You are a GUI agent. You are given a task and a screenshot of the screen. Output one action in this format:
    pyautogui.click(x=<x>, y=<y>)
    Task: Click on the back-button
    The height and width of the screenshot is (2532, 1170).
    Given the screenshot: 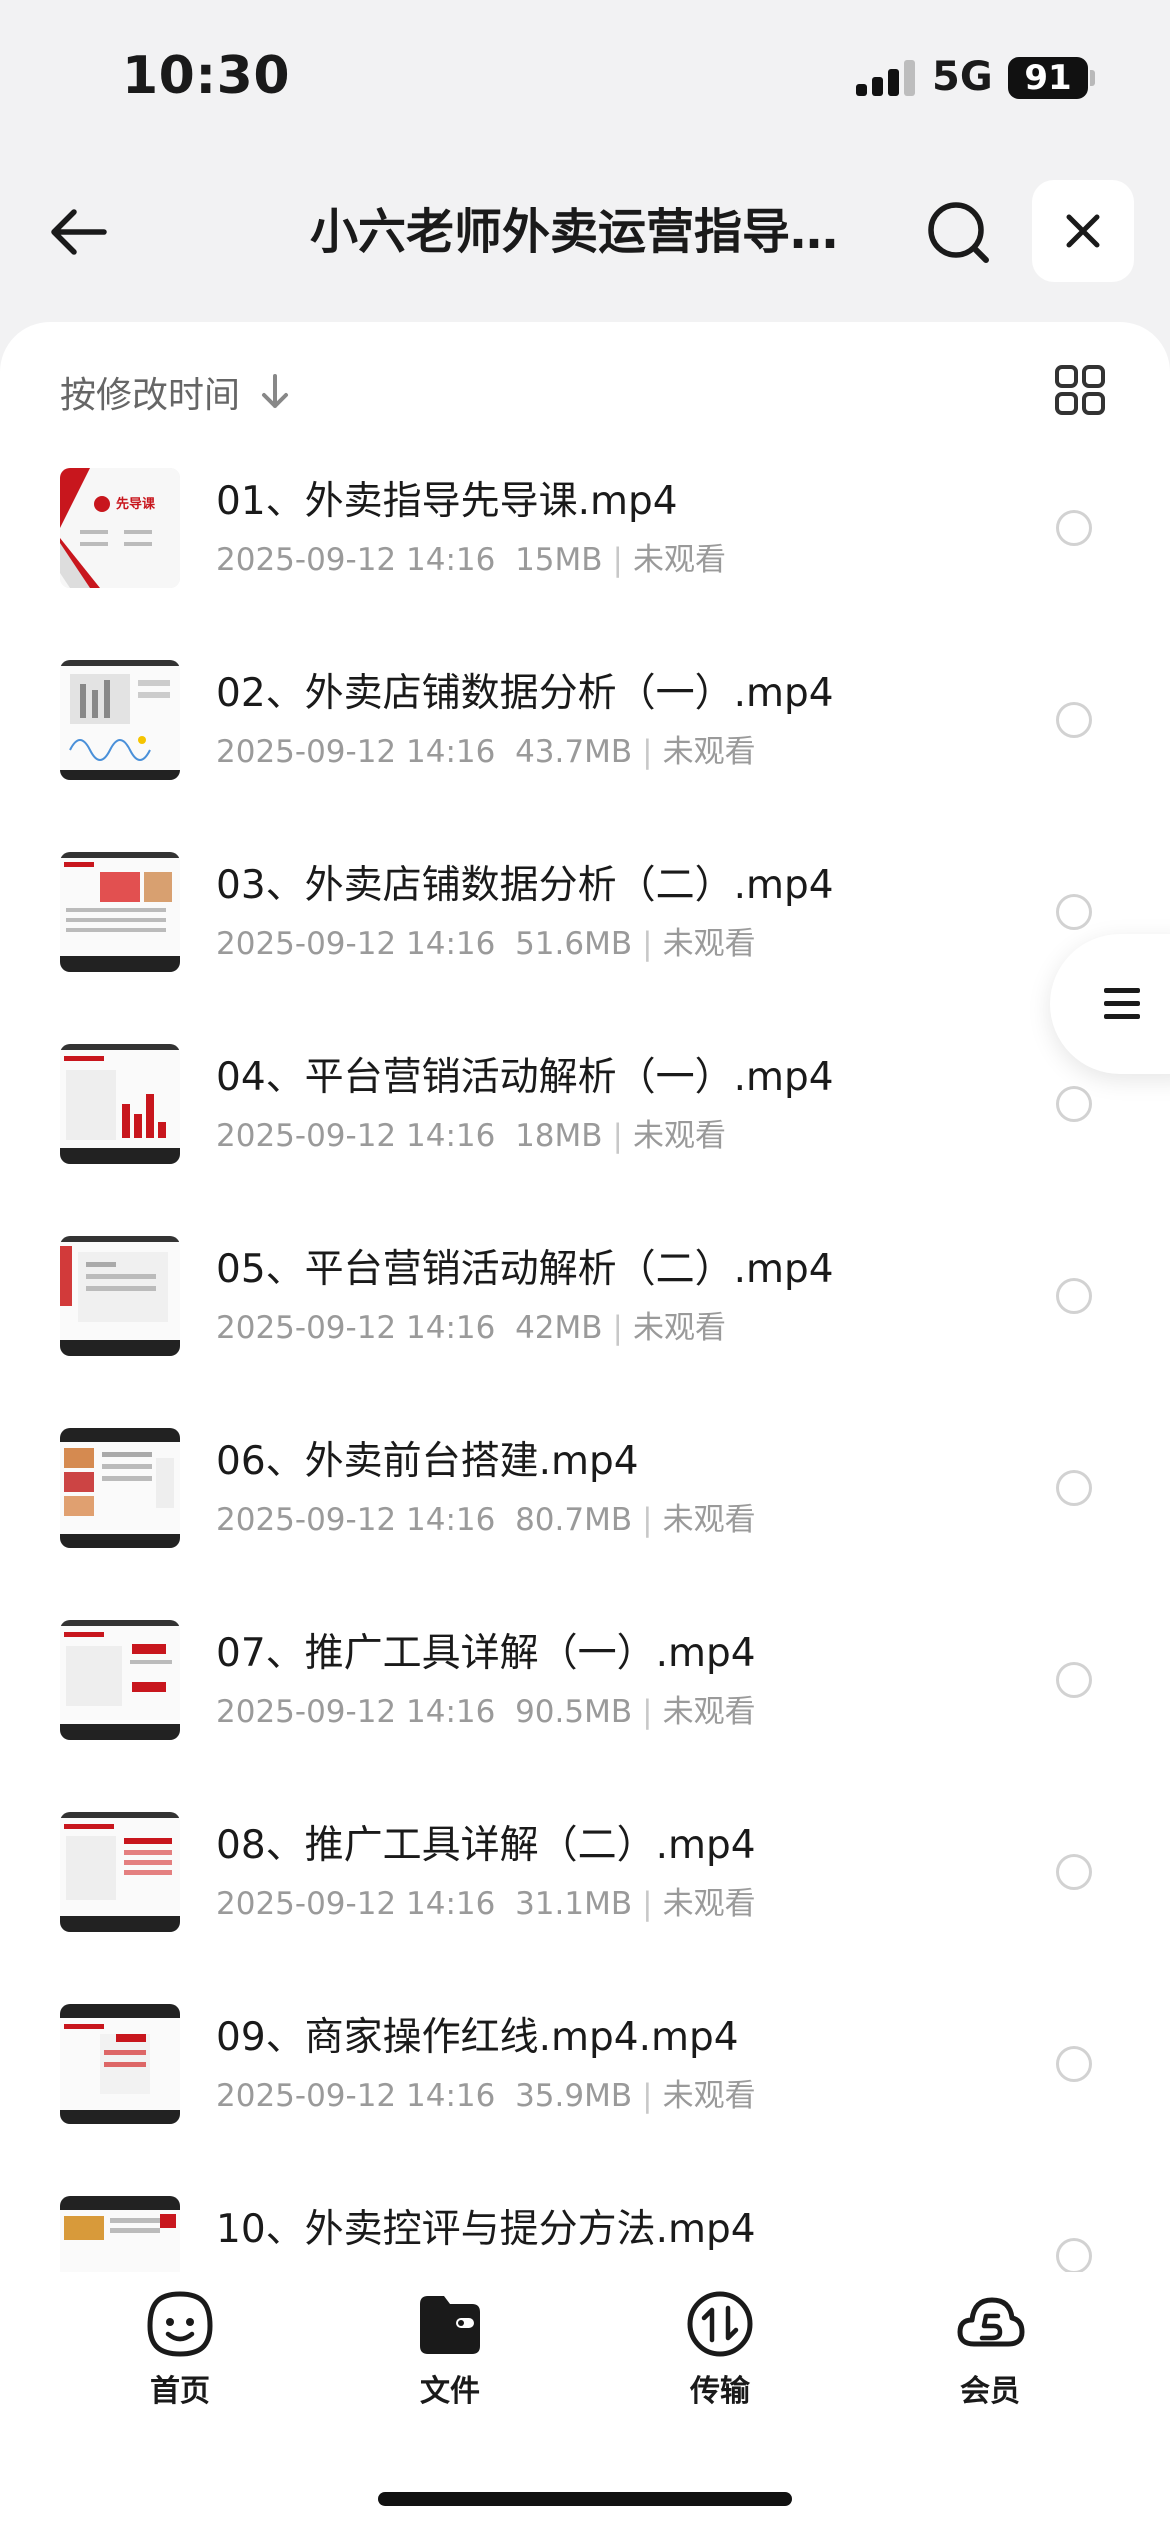 What is the action you would take?
    pyautogui.click(x=80, y=232)
    